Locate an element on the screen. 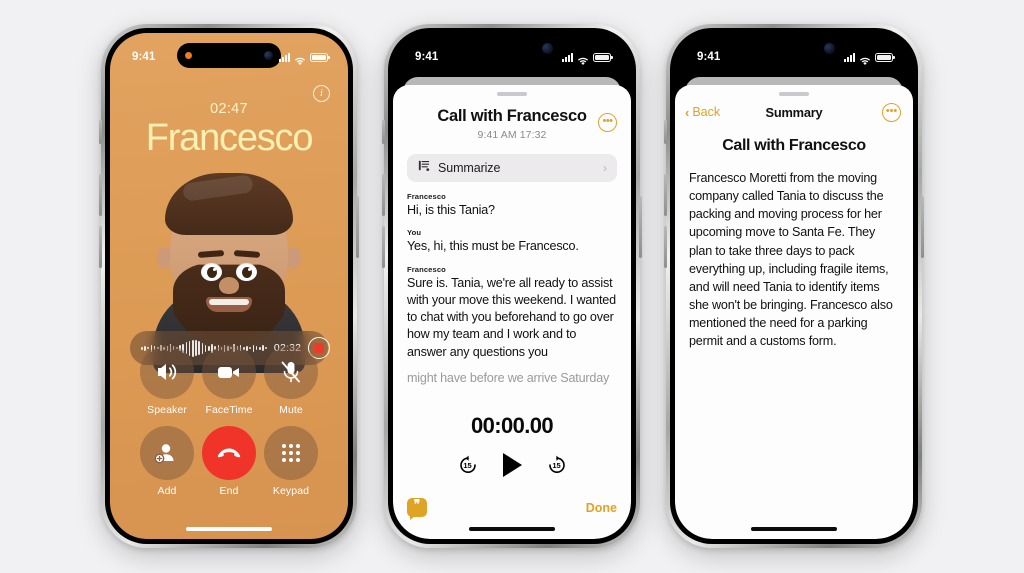 The width and height of the screenshot is (1024, 573). speaker-icon is located at coordinates (167, 372).